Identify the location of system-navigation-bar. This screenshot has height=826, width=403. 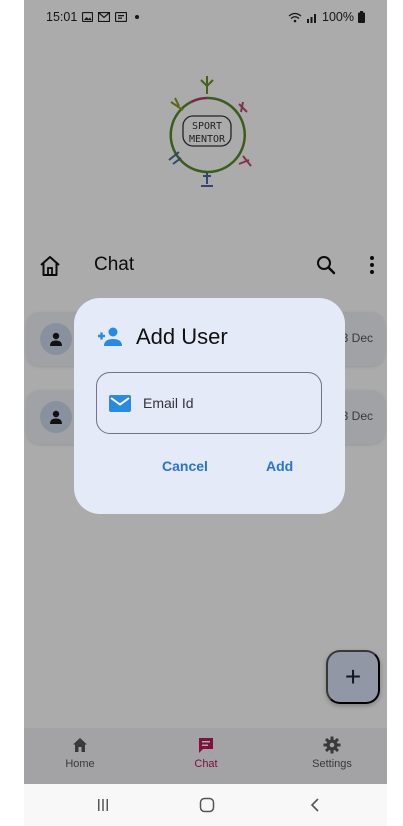
(205, 805).